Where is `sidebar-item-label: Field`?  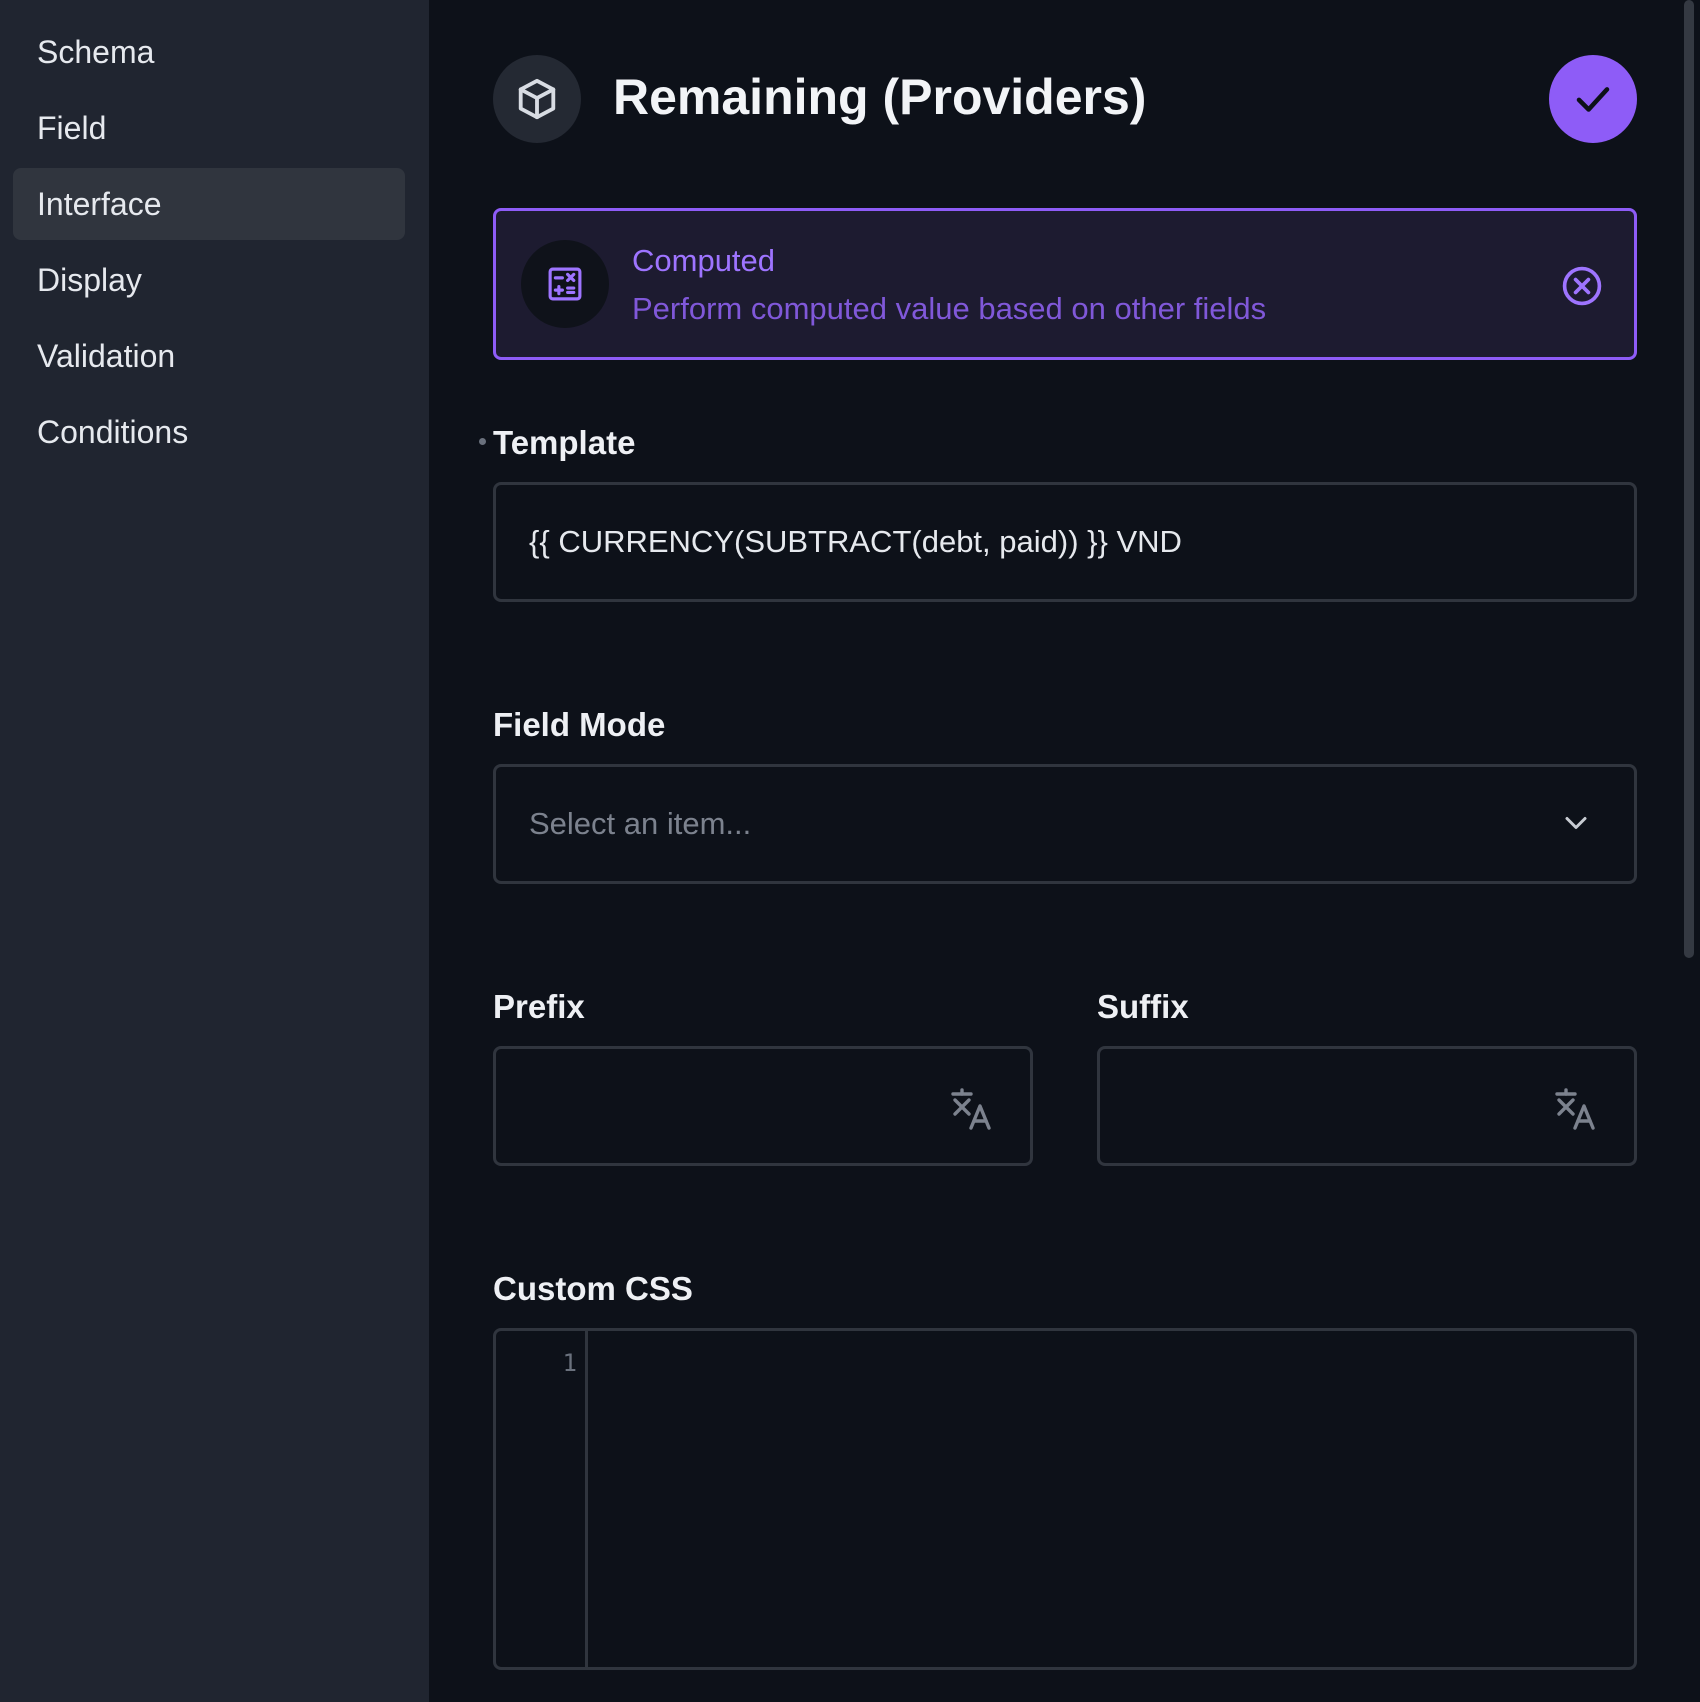
sidebar-item-label: Field is located at coordinates (72, 127).